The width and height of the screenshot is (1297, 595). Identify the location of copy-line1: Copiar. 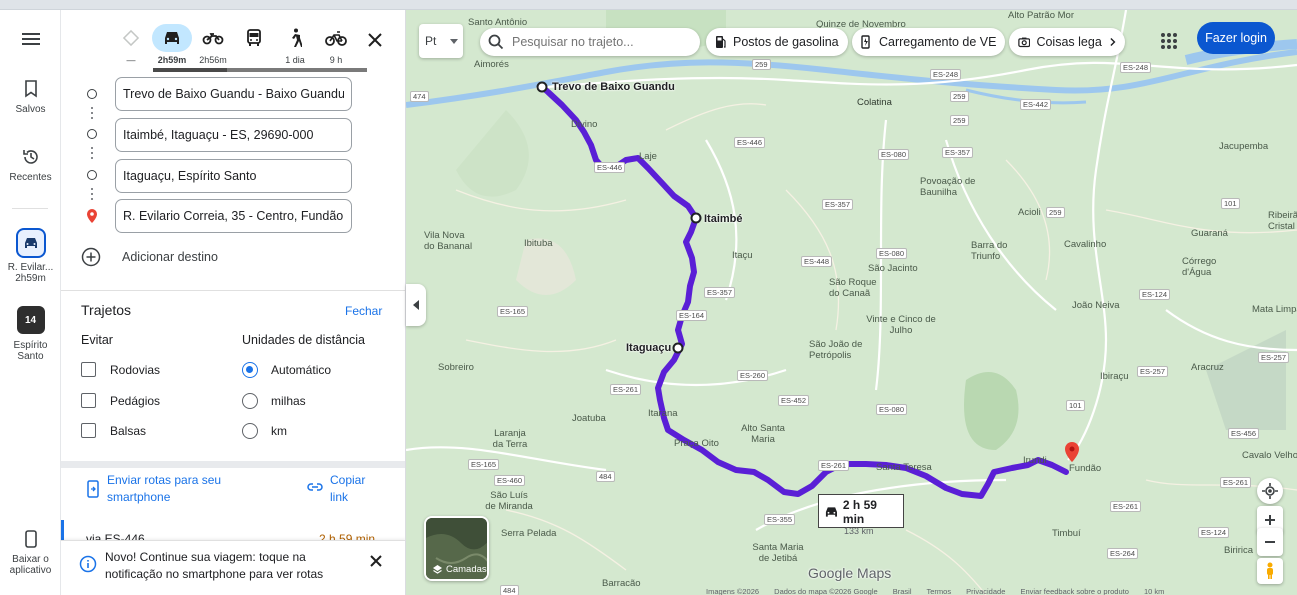
(348, 480).